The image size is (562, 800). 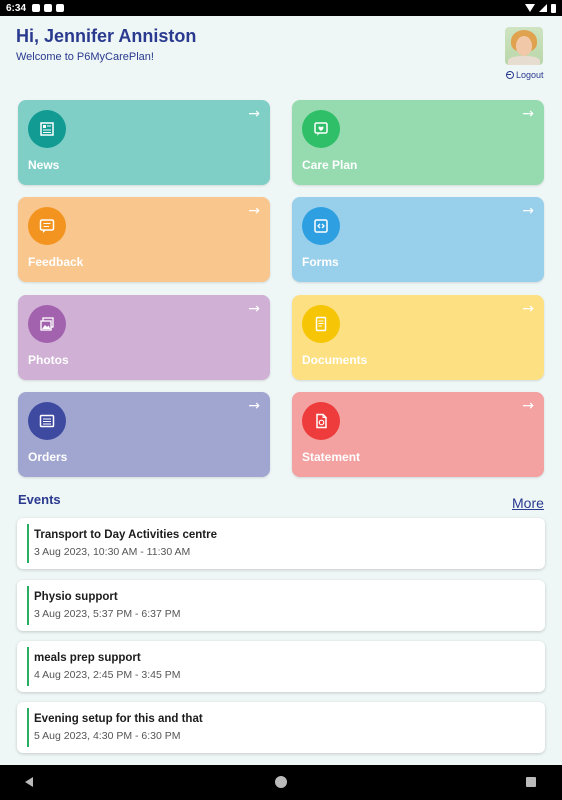 What do you see at coordinates (531, 782) in the screenshot?
I see `recent-apps-icon` at bounding box center [531, 782].